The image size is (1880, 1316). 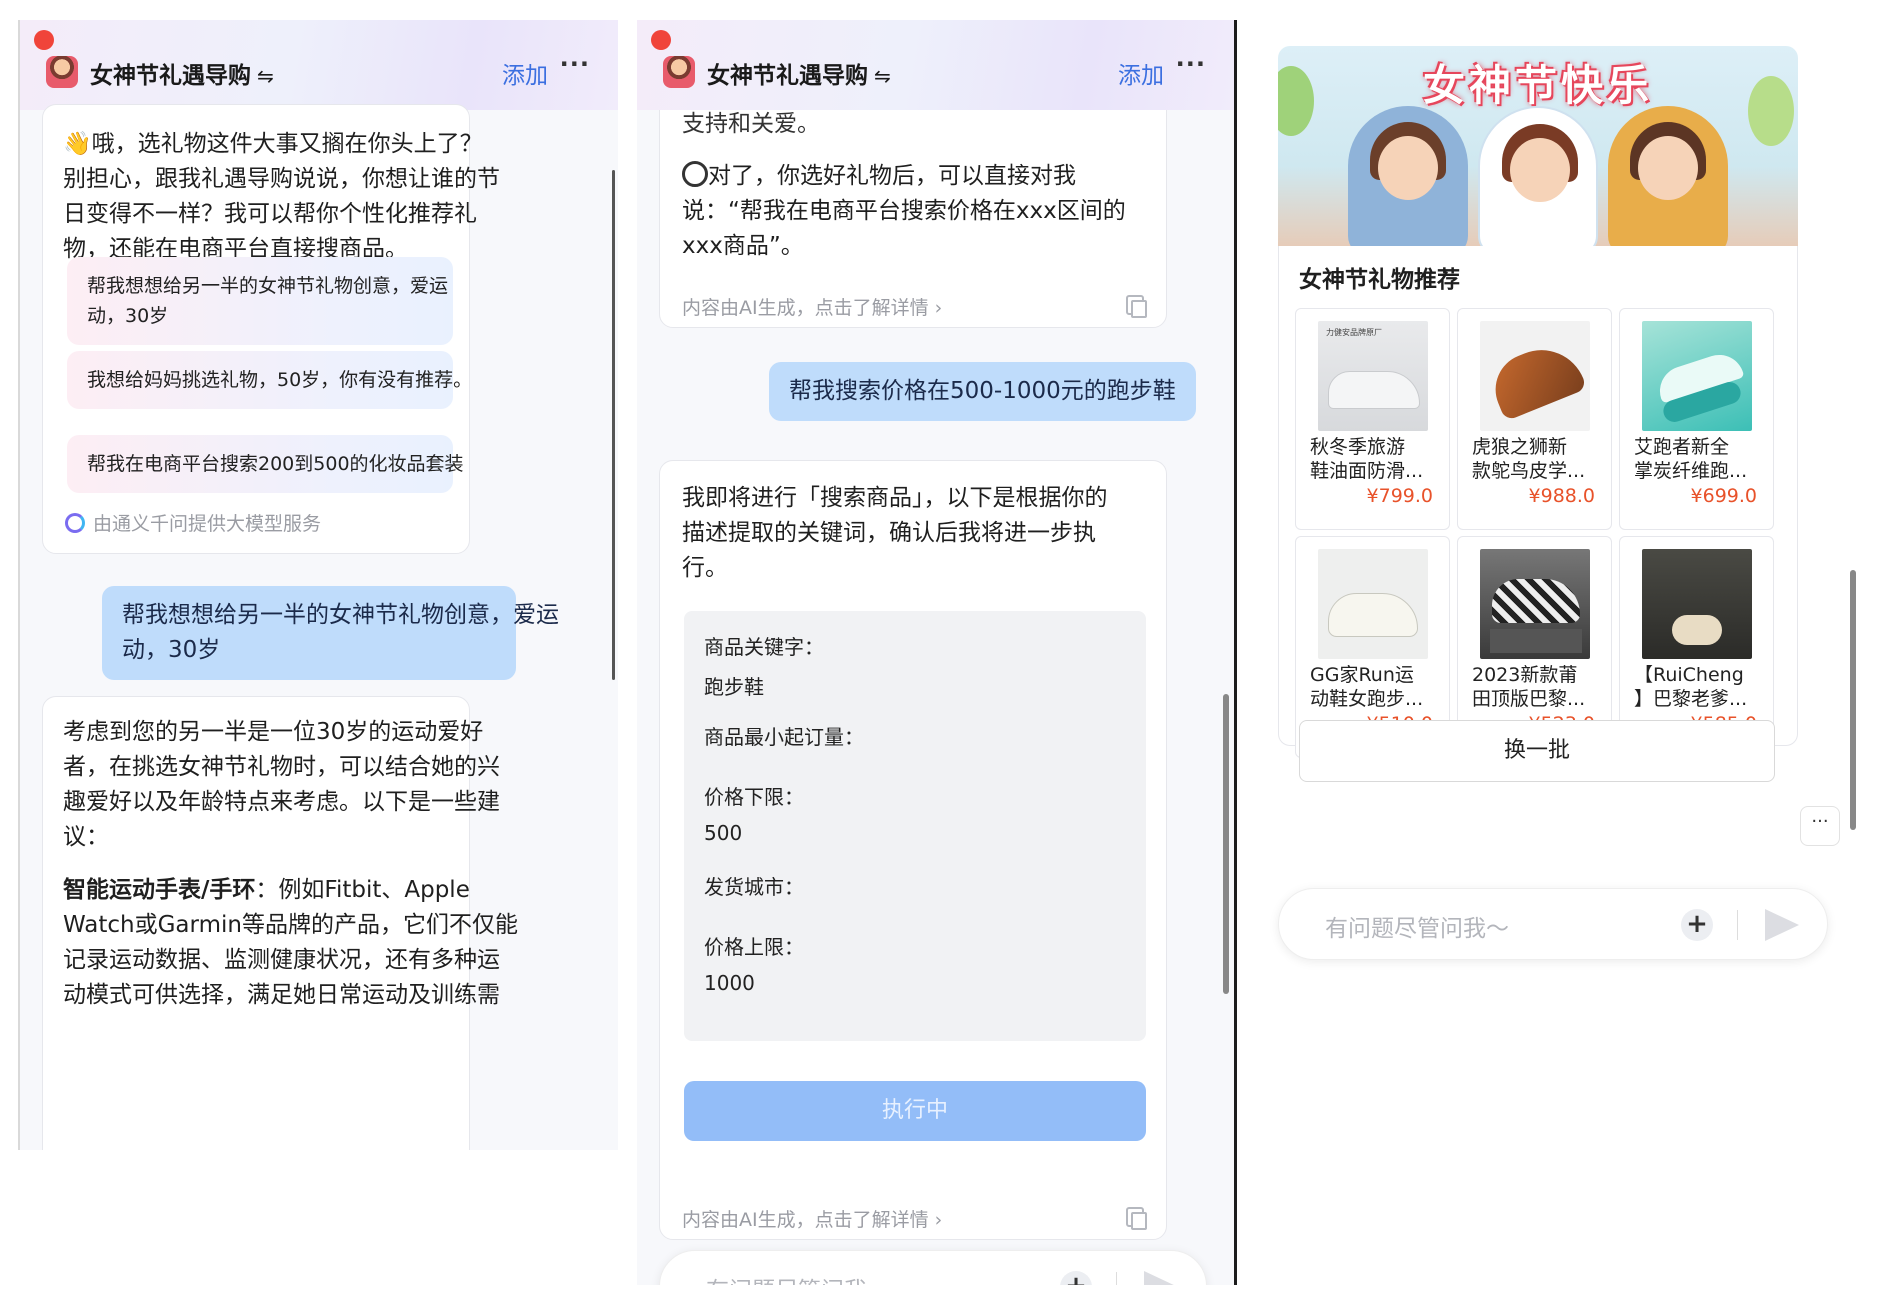 What do you see at coordinates (1537, 751) in the screenshot?
I see `refresh-button: 换一批` at bounding box center [1537, 751].